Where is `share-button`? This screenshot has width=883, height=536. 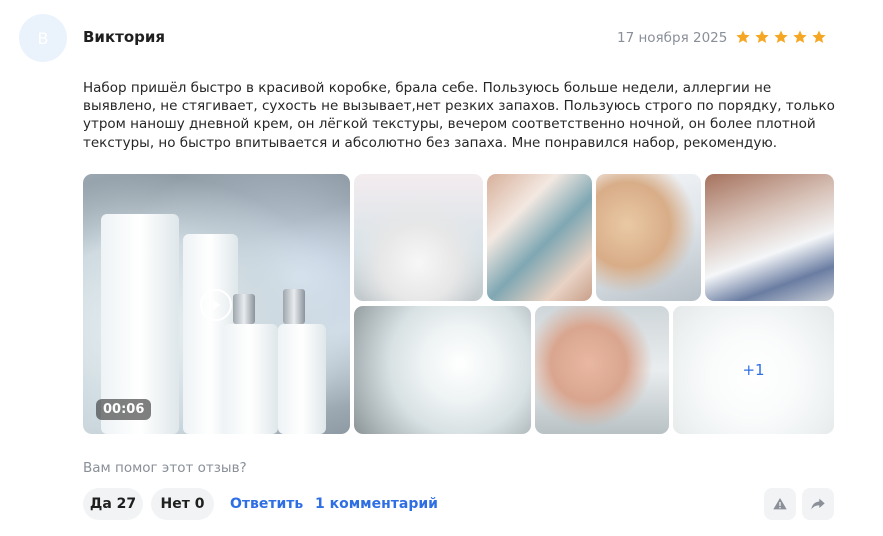
share-button is located at coordinates (818, 504).